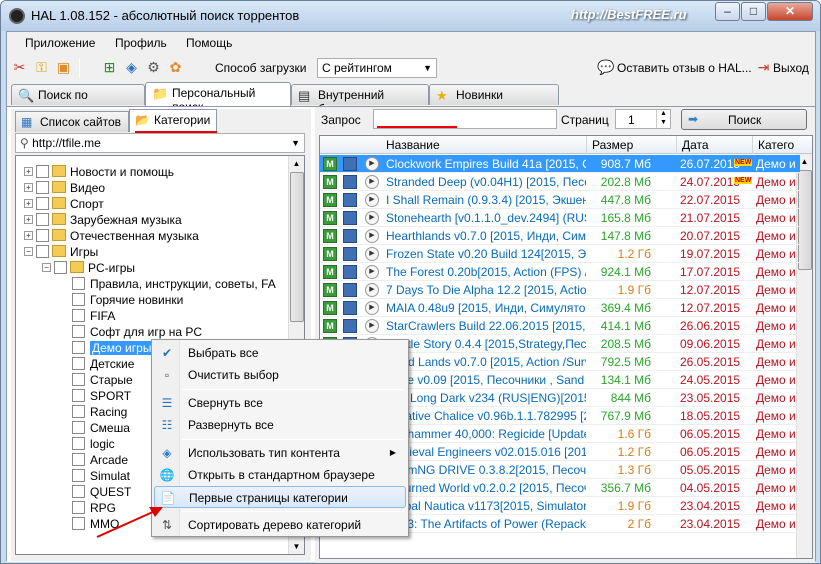 The width and height of the screenshot is (821, 564). What do you see at coordinates (109, 67) in the screenshot?
I see `network-icon: ⊞` at bounding box center [109, 67].